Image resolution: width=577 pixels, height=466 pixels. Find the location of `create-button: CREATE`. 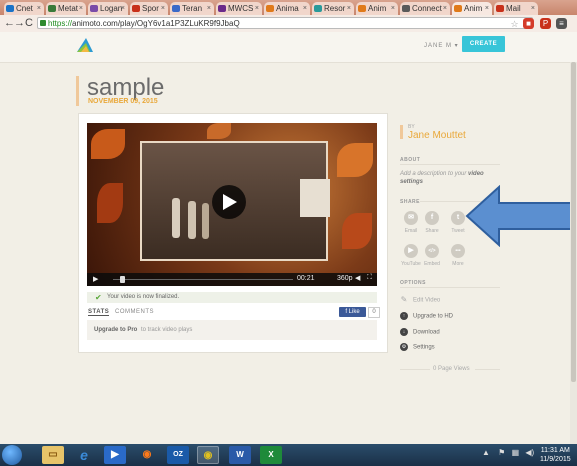

create-button: CREATE is located at coordinates (483, 44).